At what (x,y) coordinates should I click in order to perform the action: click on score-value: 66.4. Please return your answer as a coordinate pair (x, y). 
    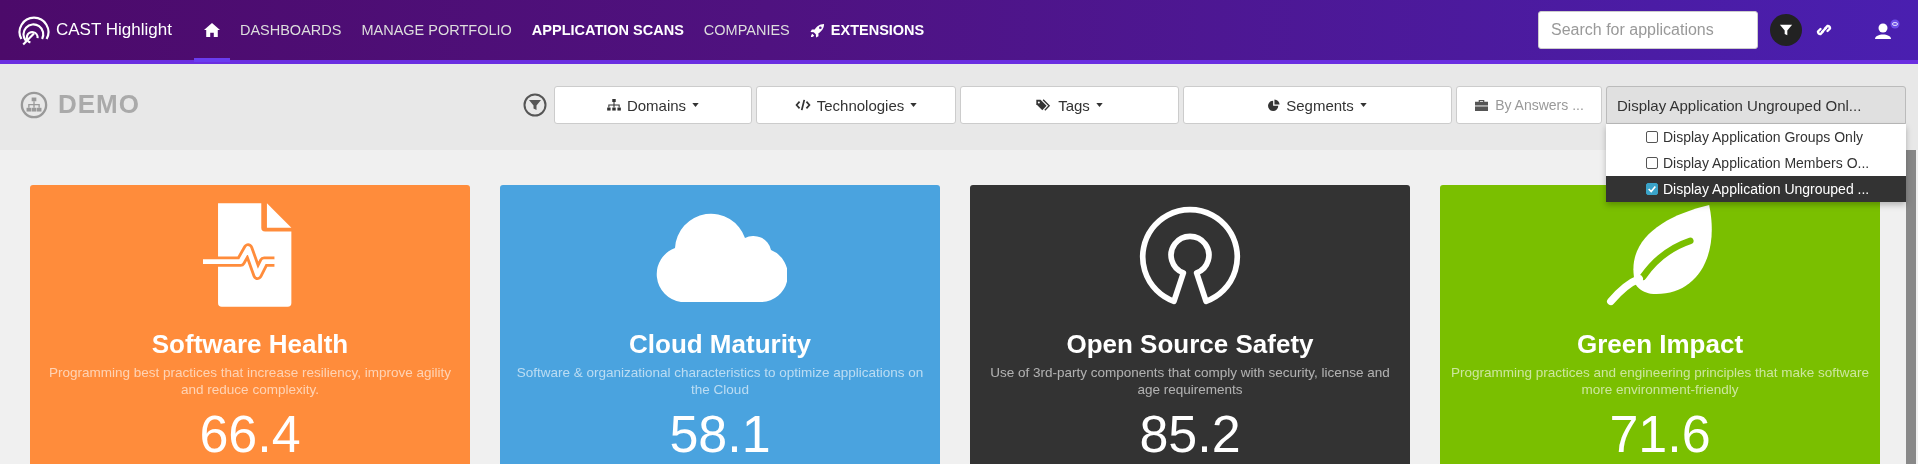
    Looking at the image, I should click on (250, 434).